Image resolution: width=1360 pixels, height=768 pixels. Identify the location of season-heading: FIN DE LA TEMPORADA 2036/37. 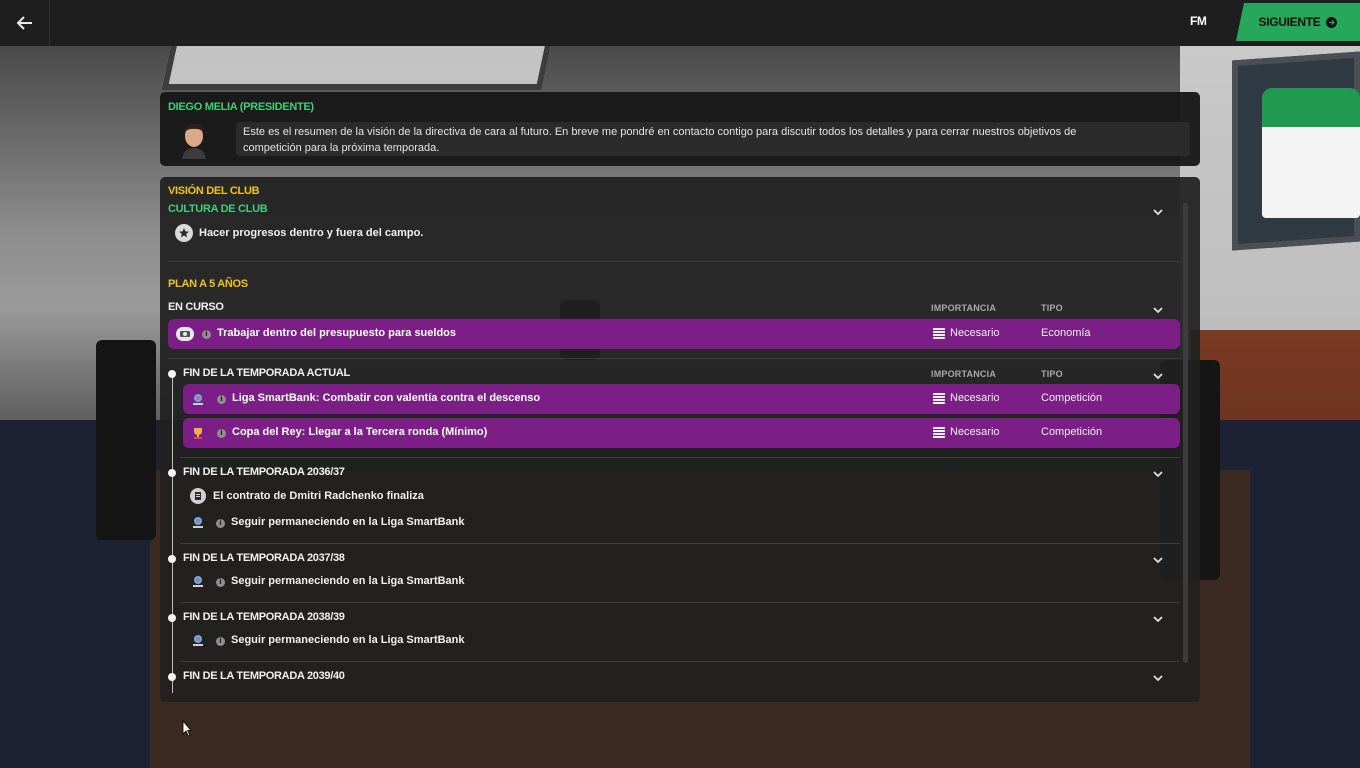
(264, 472).